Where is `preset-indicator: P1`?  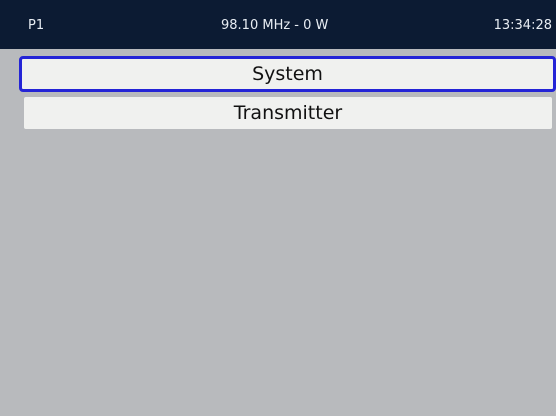 preset-indicator: P1 is located at coordinates (36, 25).